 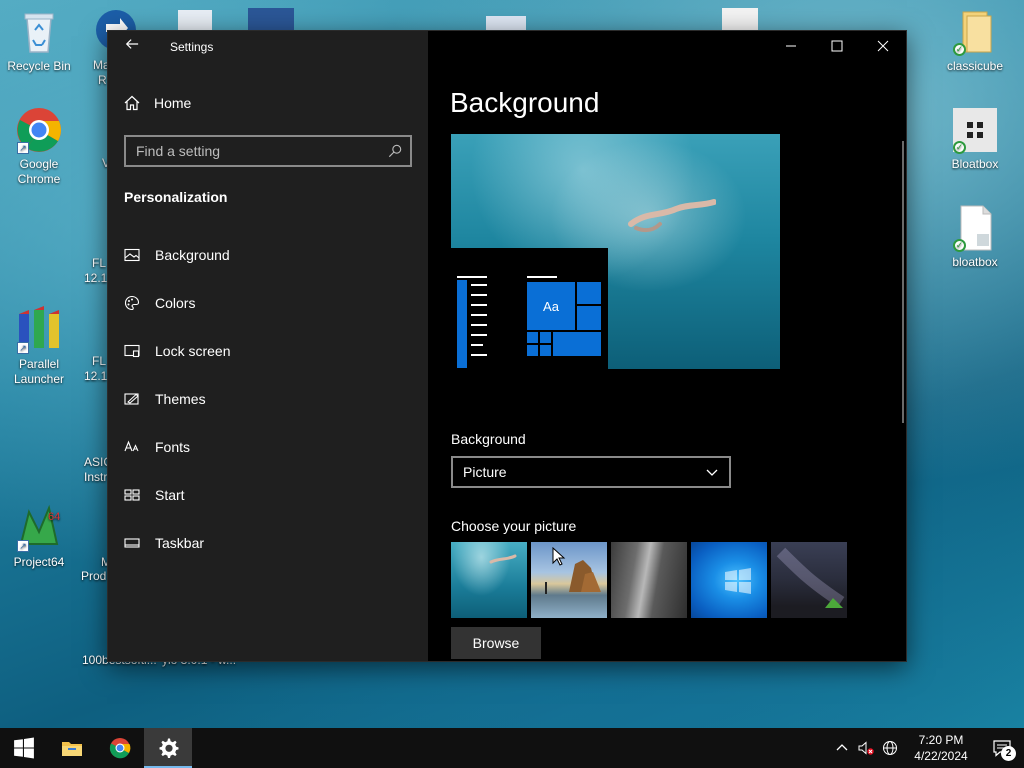 I want to click on volume-muted-icon, so click(x=866, y=748).